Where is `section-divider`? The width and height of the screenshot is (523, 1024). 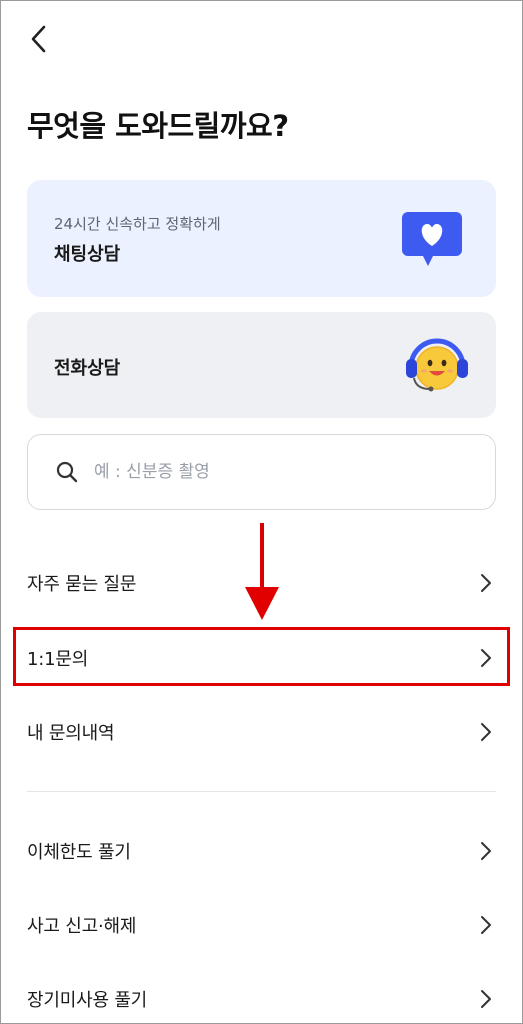
section-divider is located at coordinates (261, 791).